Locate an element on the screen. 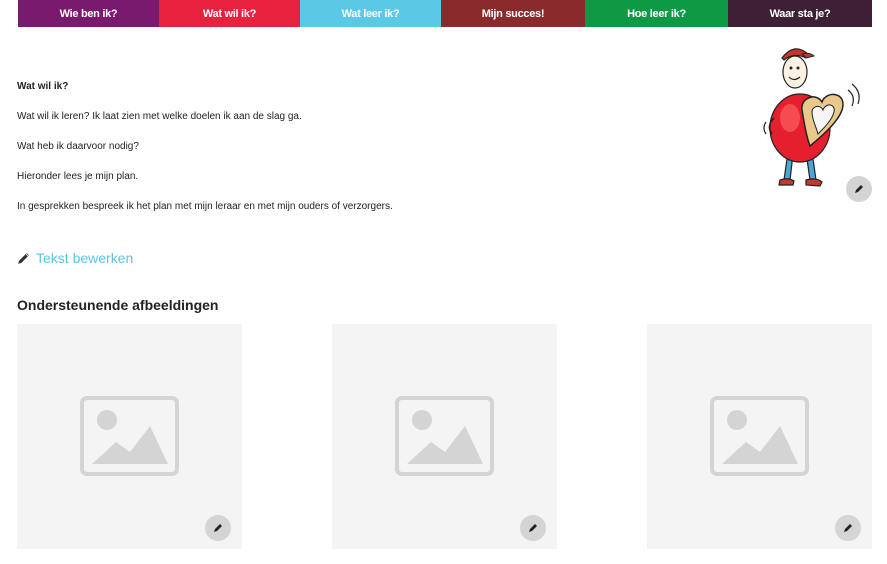  tab-wat-leer-ik: Wat leer ik? is located at coordinates (370, 13).